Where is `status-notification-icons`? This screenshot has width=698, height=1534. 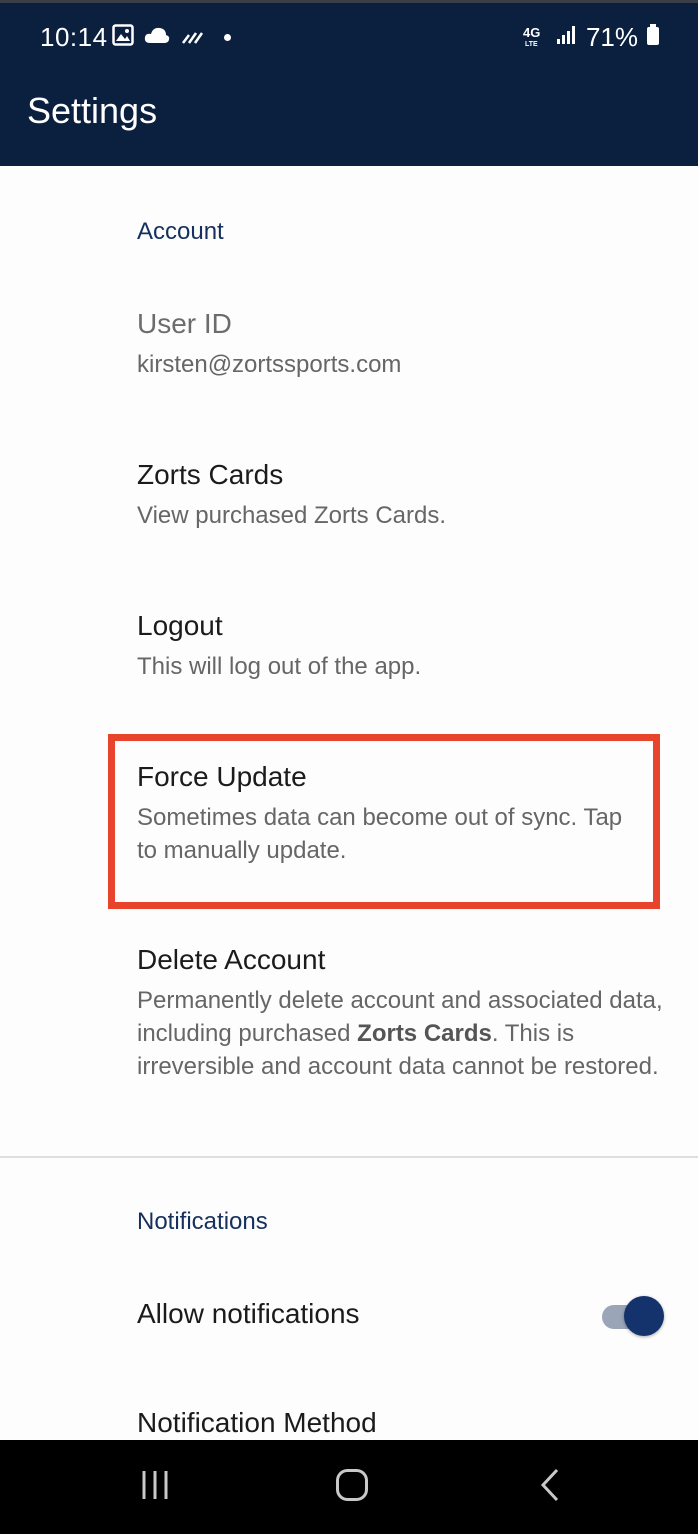
status-notification-icons is located at coordinates (171, 37).